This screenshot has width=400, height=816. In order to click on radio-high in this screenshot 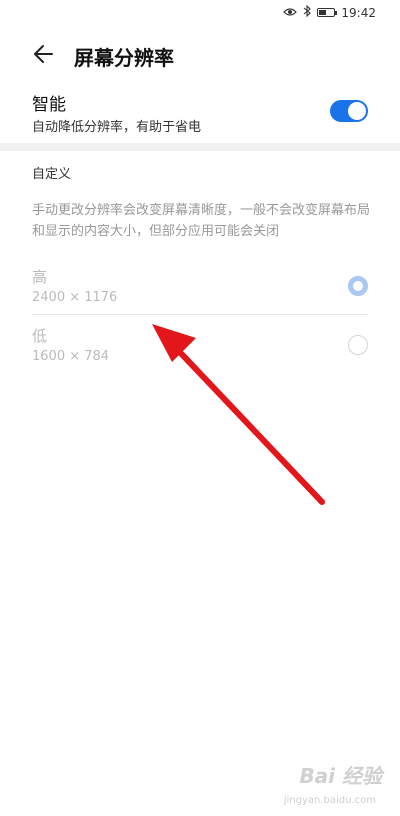, I will do `click(358, 286)`.